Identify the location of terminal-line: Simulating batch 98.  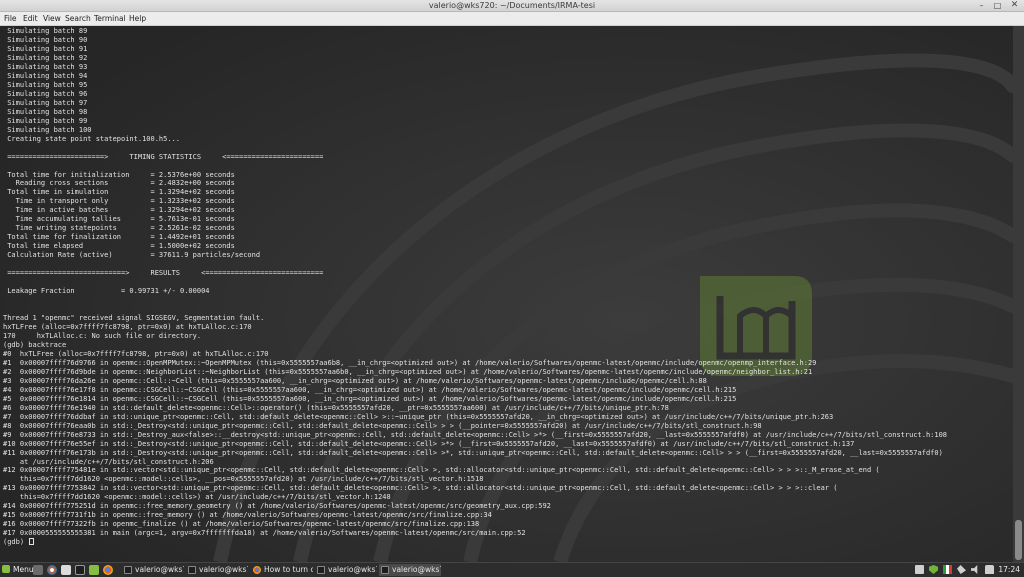
(45, 111).